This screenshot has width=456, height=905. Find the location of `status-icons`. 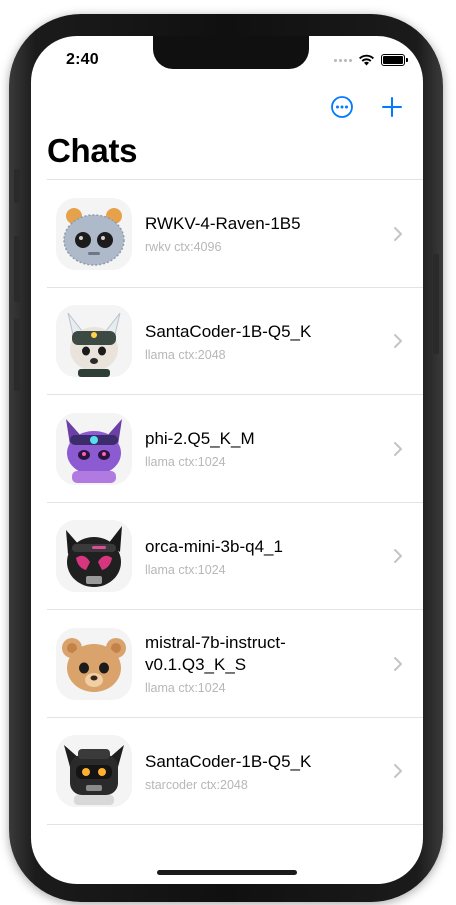

status-icons is located at coordinates (371, 60).